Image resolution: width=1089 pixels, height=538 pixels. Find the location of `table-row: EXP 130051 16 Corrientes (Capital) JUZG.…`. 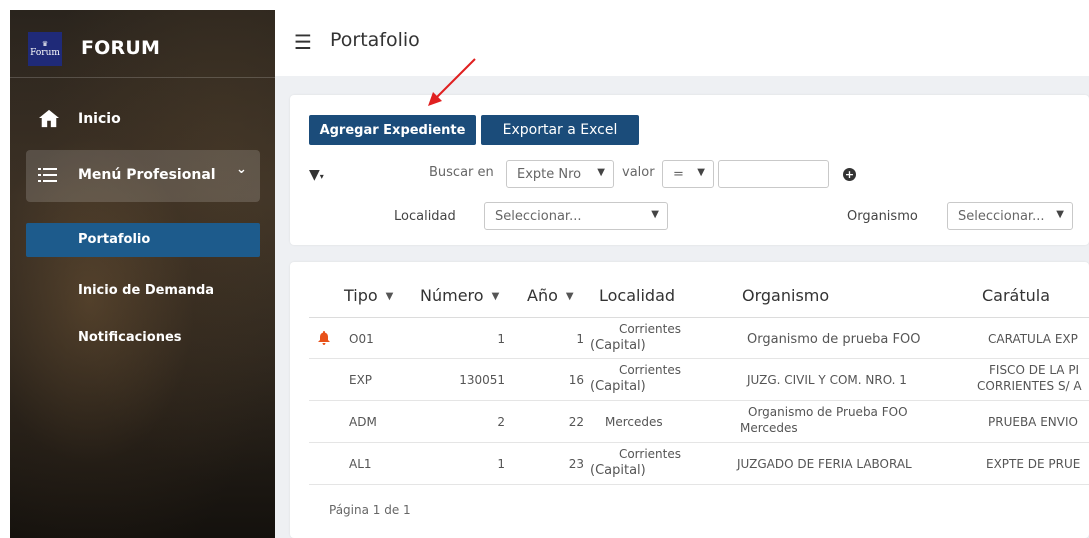

table-row: EXP 130051 16 Corrientes (Capital) JUZG.… is located at coordinates (699, 380).